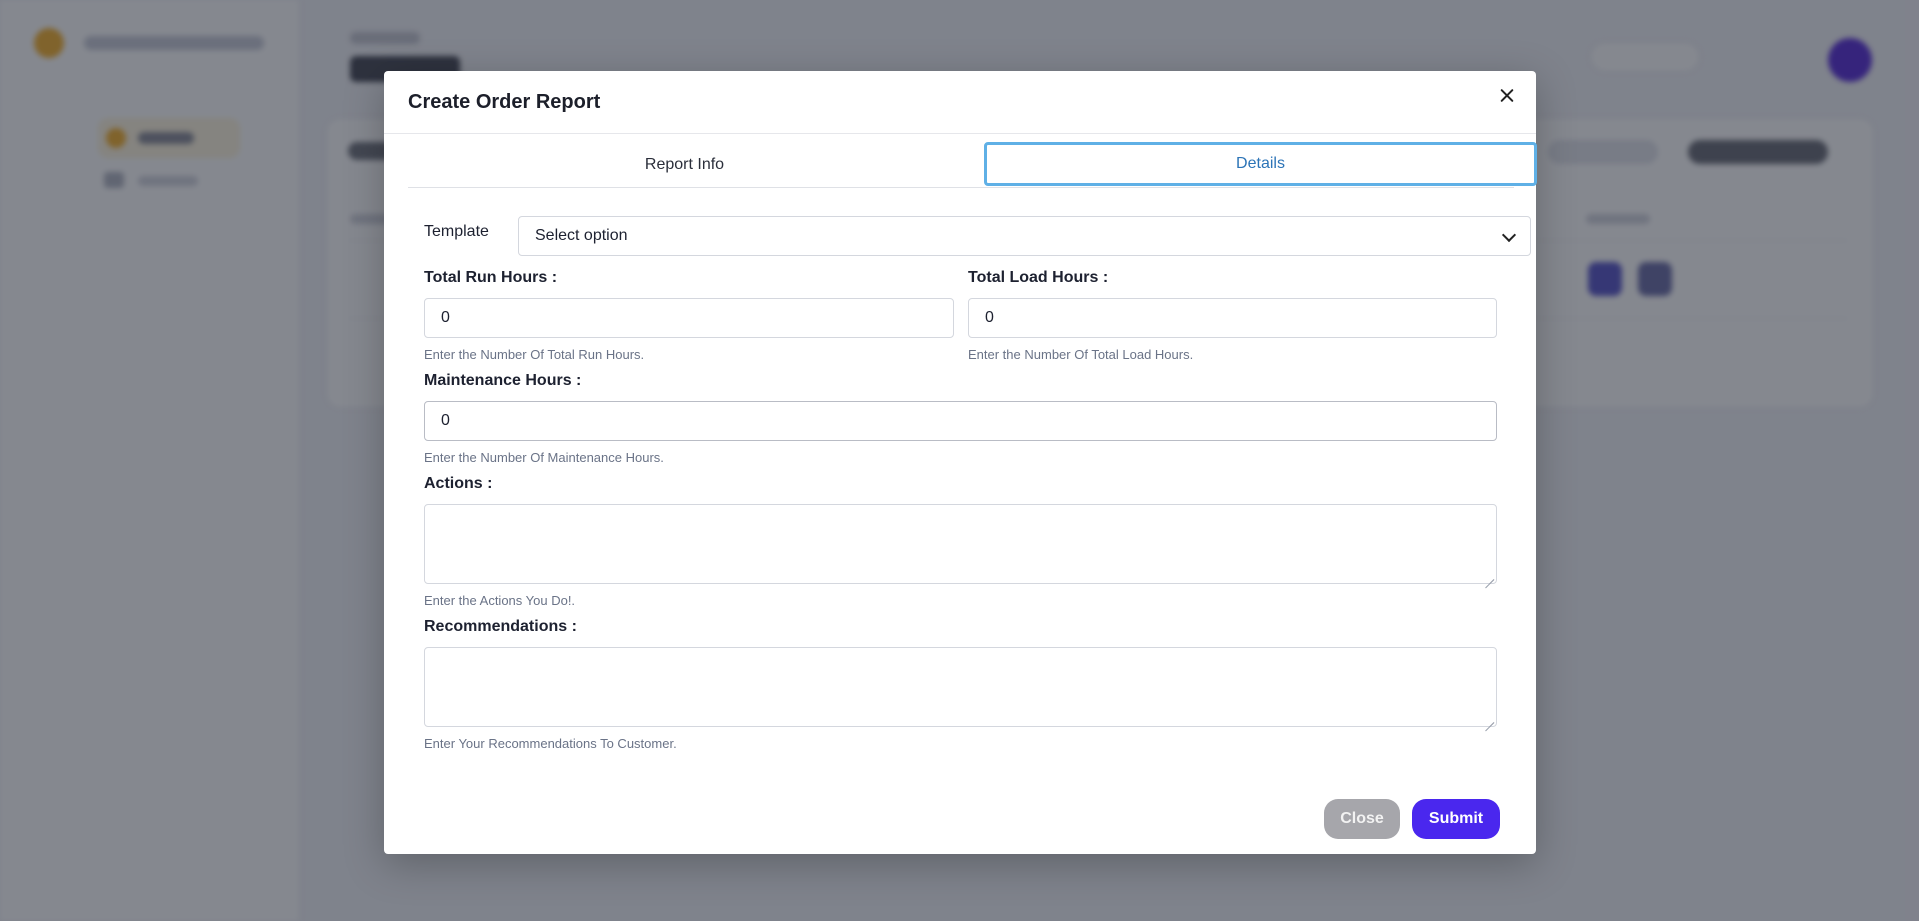  I want to click on close-button: Close, so click(1362, 819).